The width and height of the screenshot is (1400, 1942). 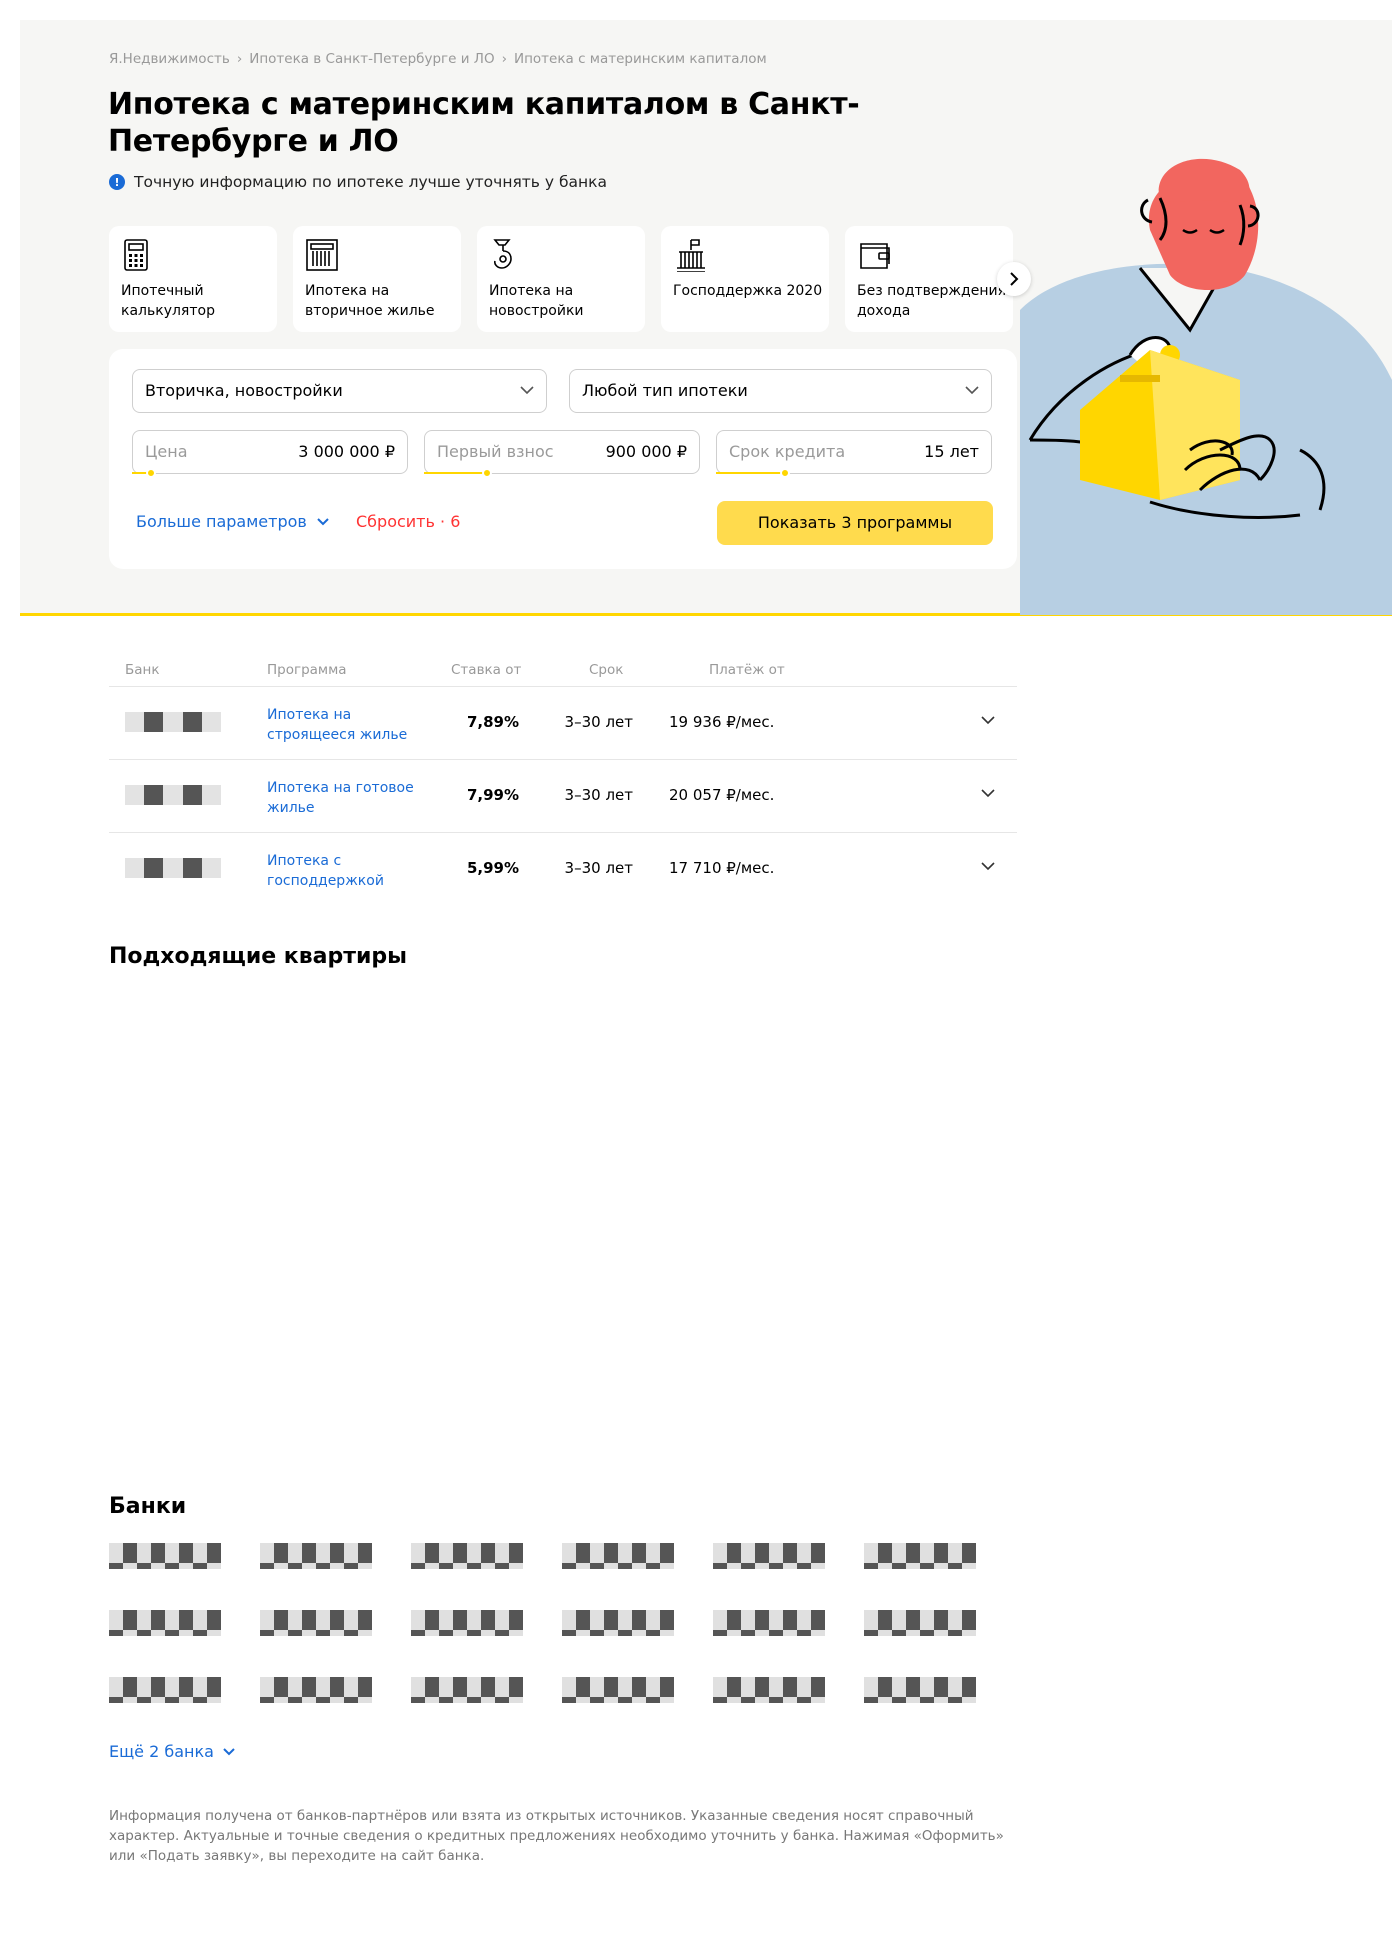 I want to click on price-field: Цена 3 000 000 ₽, so click(x=270, y=454).